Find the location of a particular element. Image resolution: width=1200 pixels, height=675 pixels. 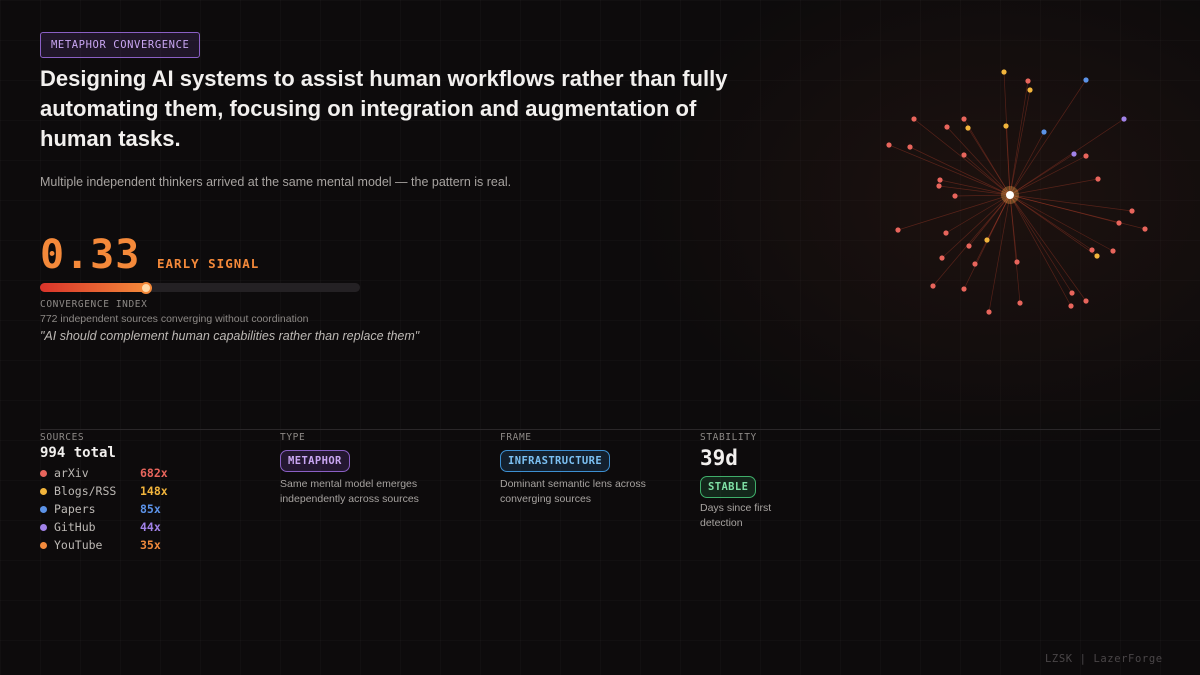

section-divider is located at coordinates (600, 429).